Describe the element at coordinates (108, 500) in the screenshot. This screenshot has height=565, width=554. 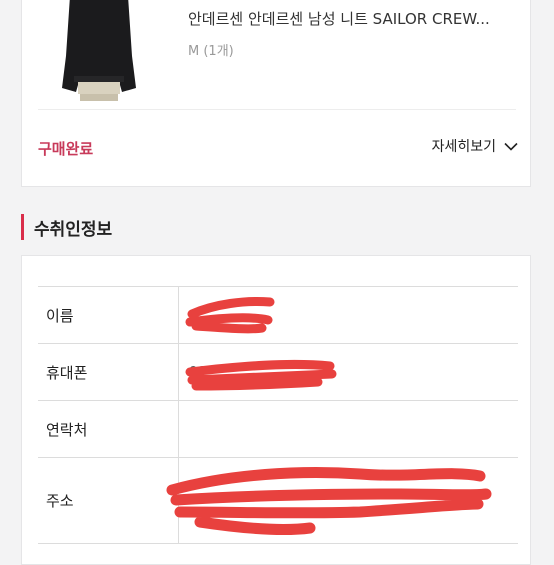
I see `receiver-label-address: 주소` at that location.